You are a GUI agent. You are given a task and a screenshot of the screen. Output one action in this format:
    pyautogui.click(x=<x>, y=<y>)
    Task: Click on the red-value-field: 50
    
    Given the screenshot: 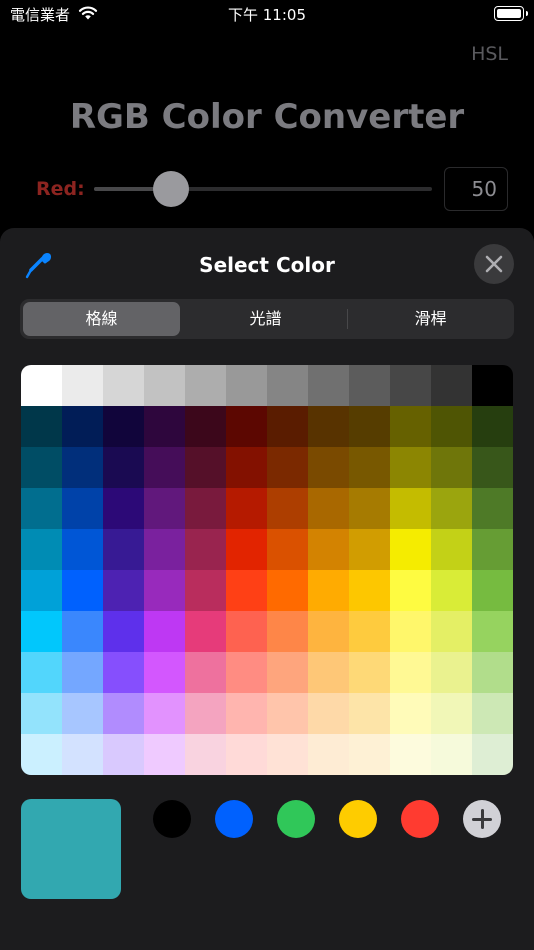 What is the action you would take?
    pyautogui.click(x=476, y=189)
    